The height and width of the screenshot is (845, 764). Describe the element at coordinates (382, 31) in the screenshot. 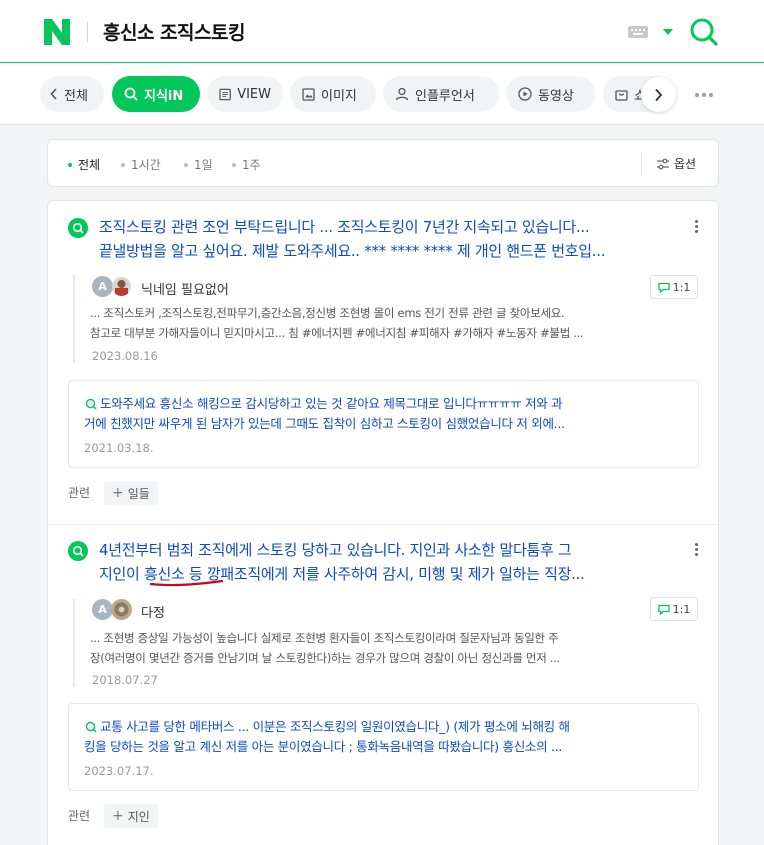

I see `header: 흥신소 조직스토킹` at that location.